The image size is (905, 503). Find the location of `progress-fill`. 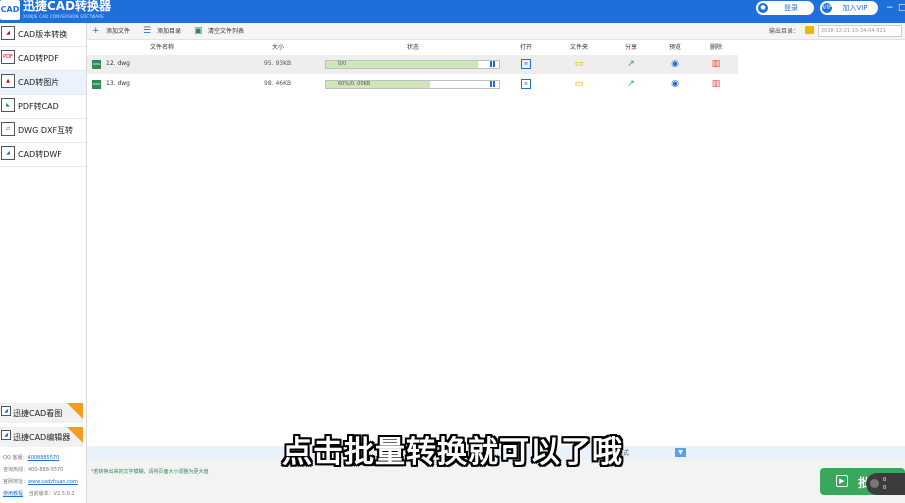

progress-fill is located at coordinates (402, 64).